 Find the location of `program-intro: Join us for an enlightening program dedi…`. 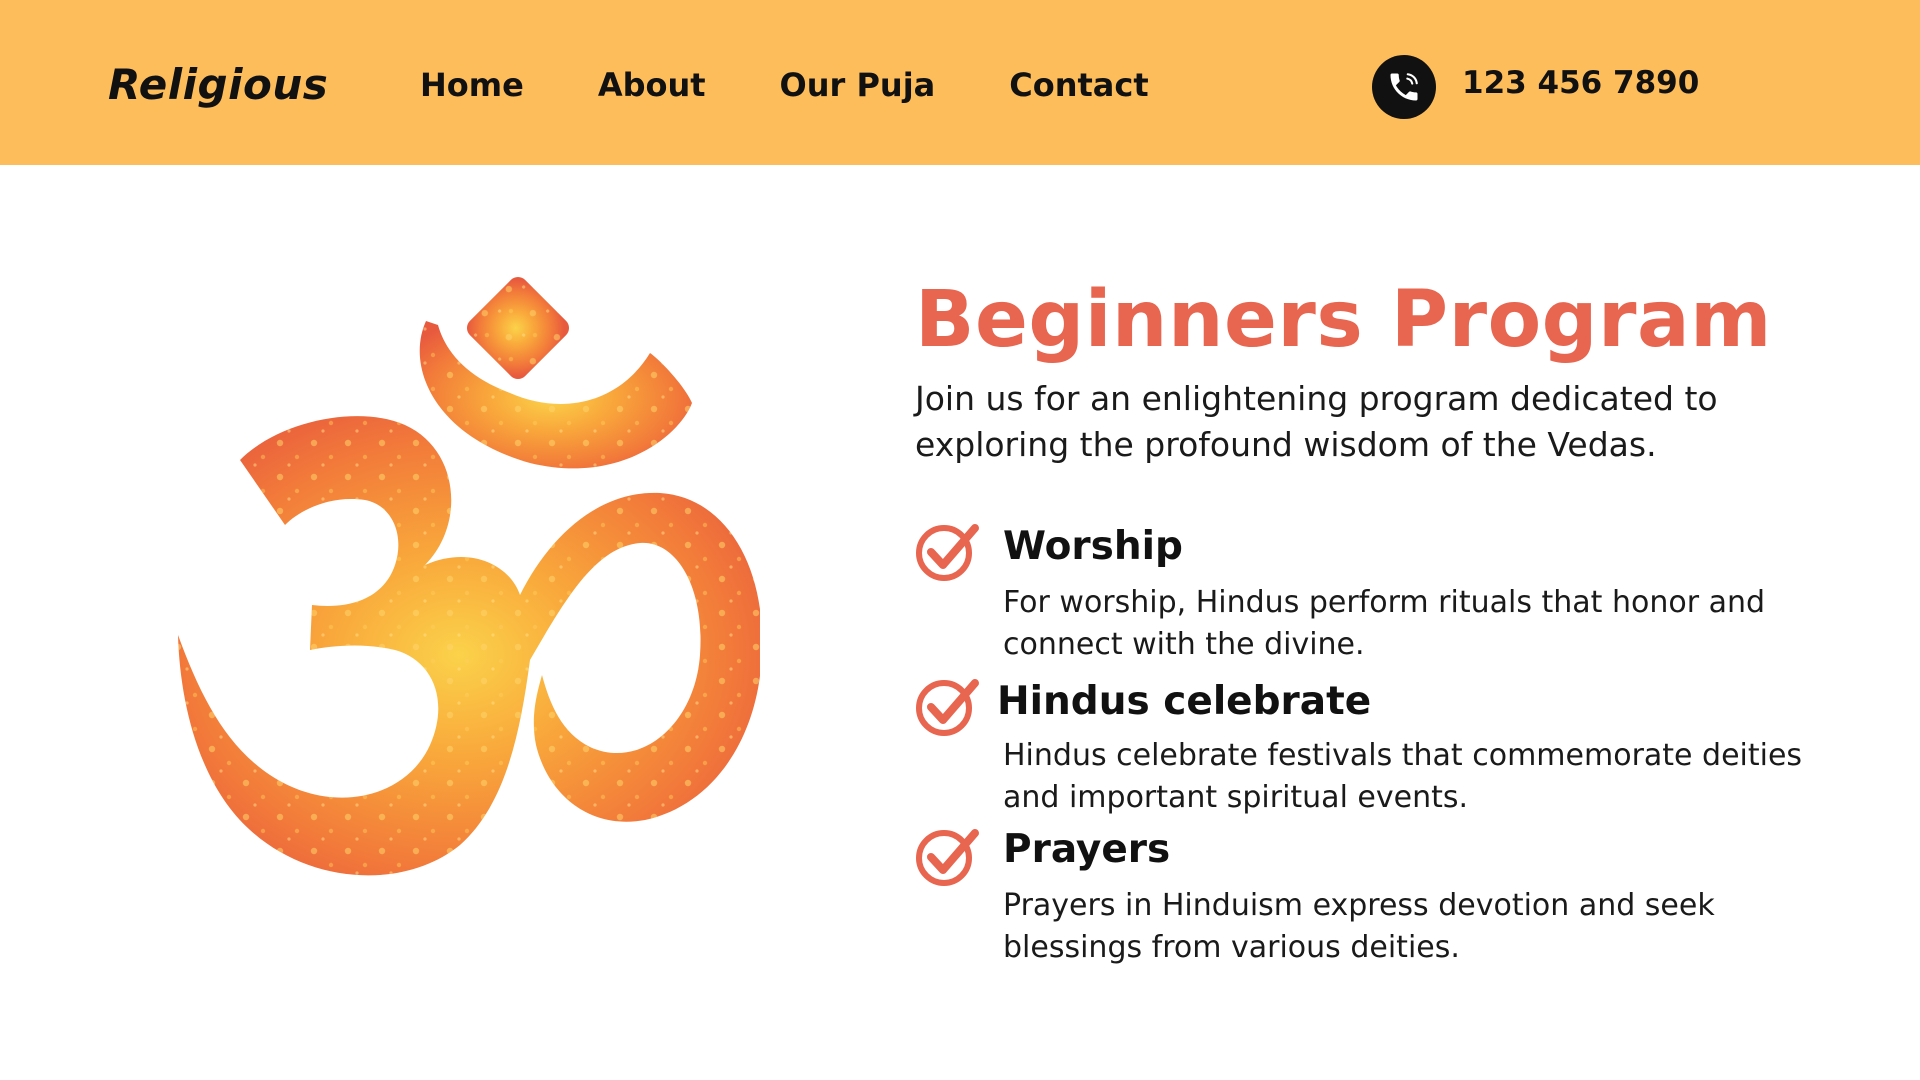

program-intro: Join us for an enlightening program dedi… is located at coordinates (1316, 421).